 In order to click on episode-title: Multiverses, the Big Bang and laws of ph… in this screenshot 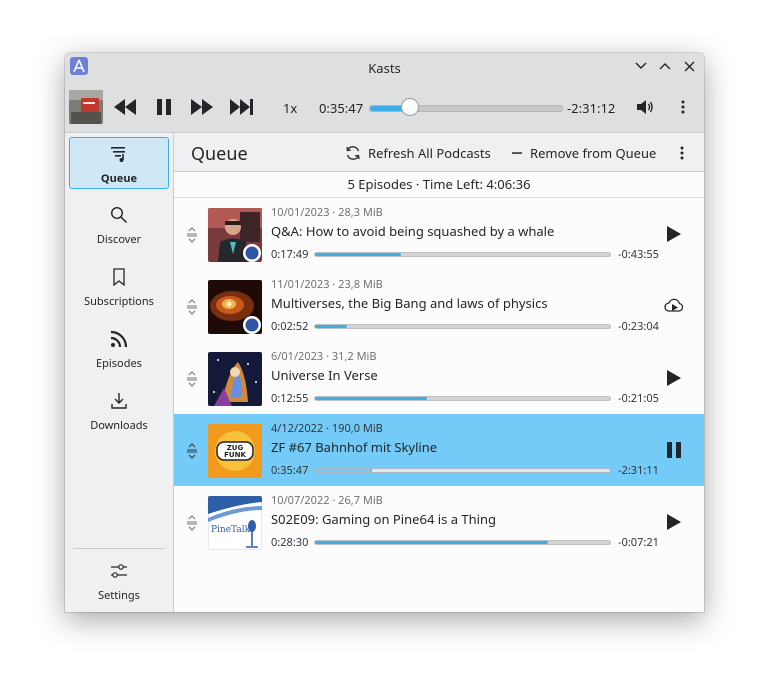, I will do `click(409, 303)`.